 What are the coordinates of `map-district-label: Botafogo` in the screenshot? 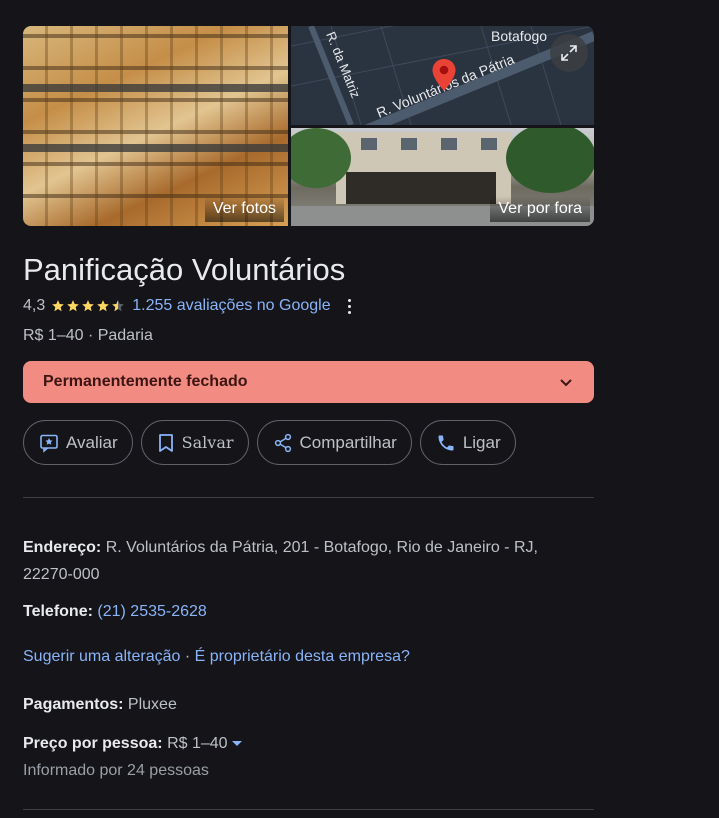 It's located at (519, 36).